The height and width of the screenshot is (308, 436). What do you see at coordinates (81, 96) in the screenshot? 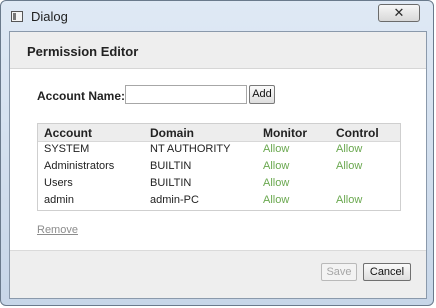
I see `account-name-label: Account Name:` at bounding box center [81, 96].